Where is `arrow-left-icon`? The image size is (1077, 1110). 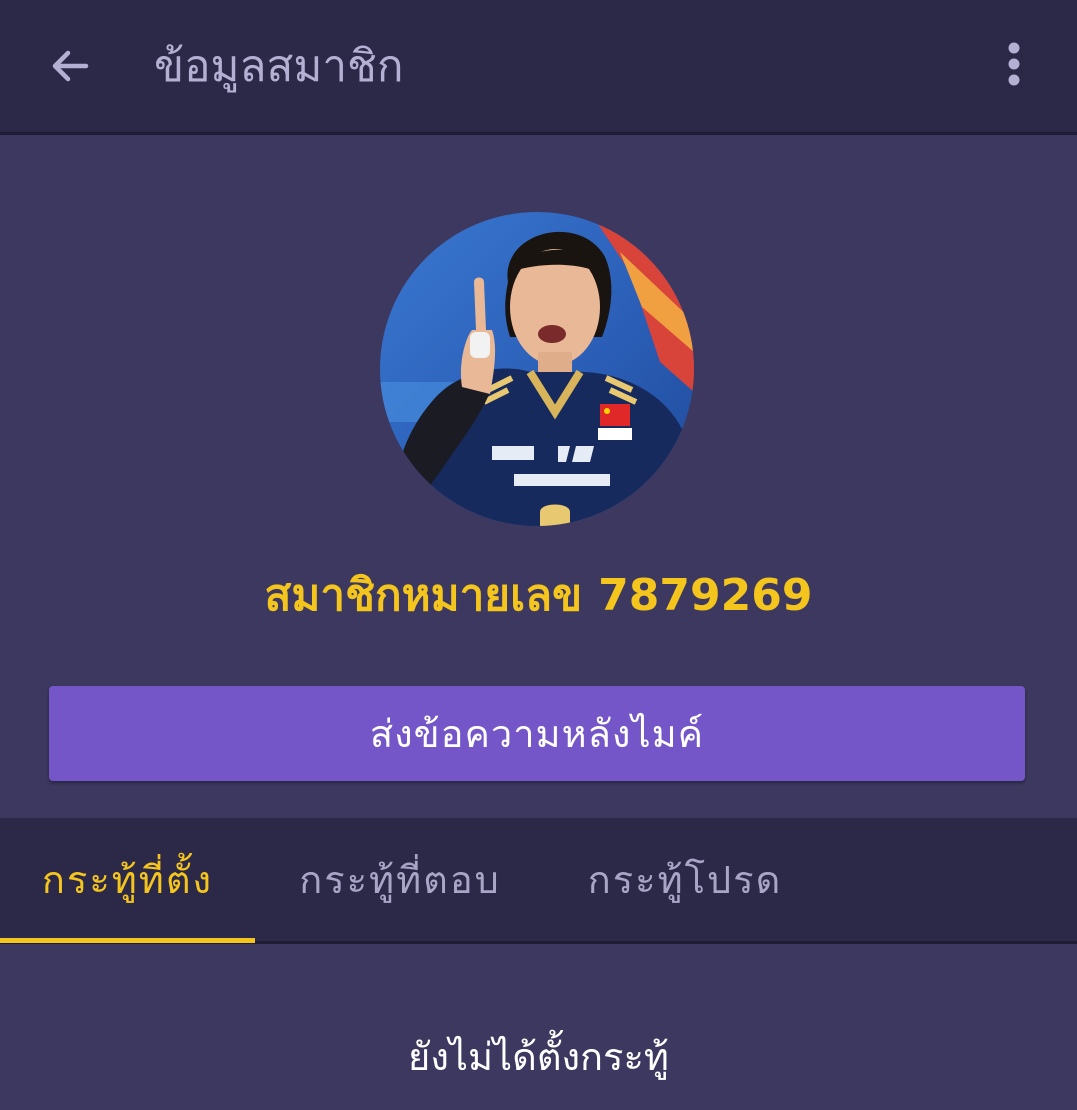 arrow-left-icon is located at coordinates (70, 66).